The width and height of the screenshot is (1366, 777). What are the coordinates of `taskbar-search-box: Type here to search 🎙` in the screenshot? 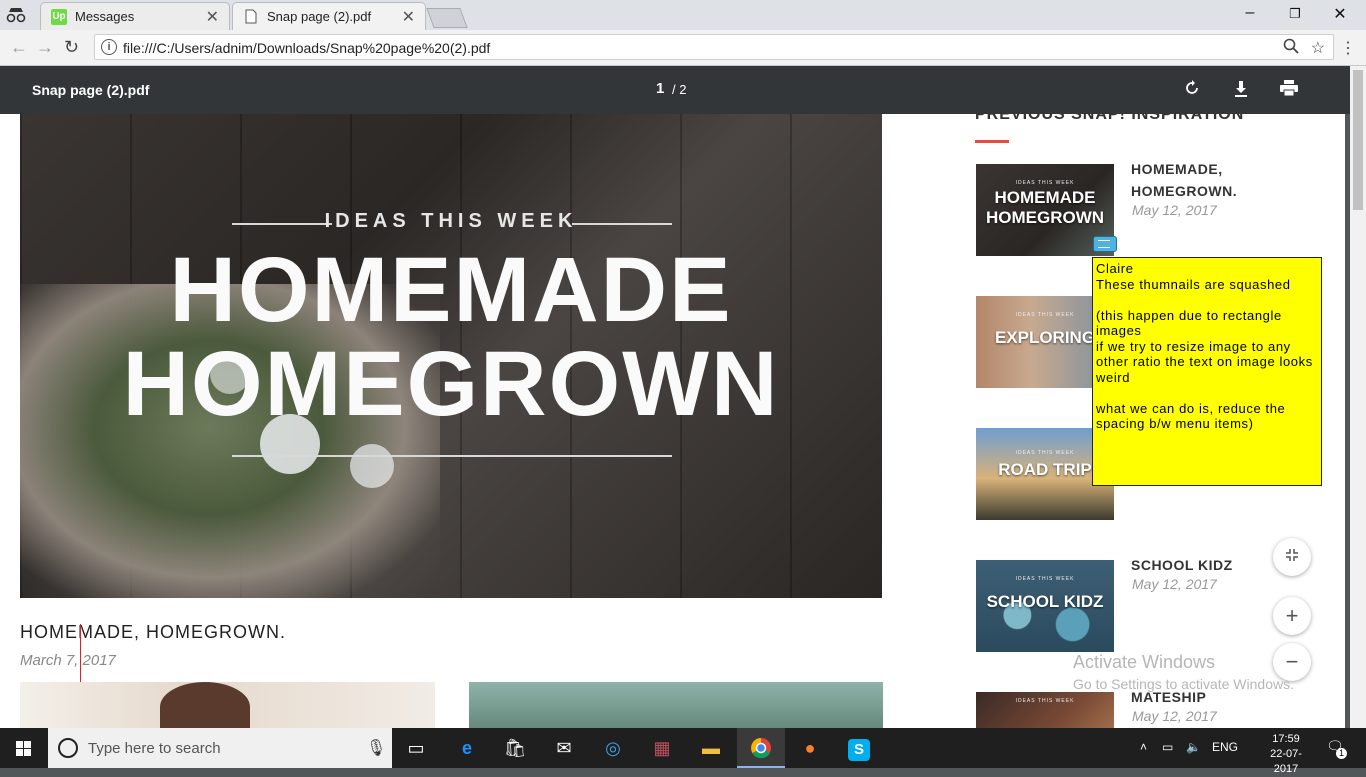 It's located at (220, 748).